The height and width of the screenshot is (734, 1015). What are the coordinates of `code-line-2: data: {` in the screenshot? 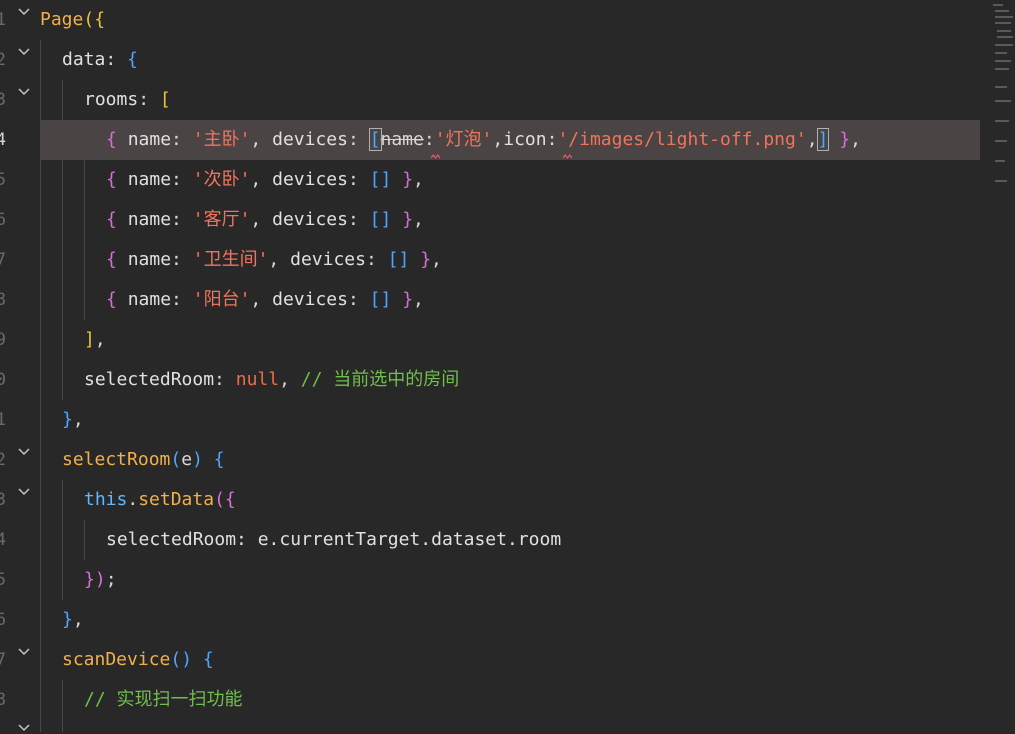 It's located at (100, 60).